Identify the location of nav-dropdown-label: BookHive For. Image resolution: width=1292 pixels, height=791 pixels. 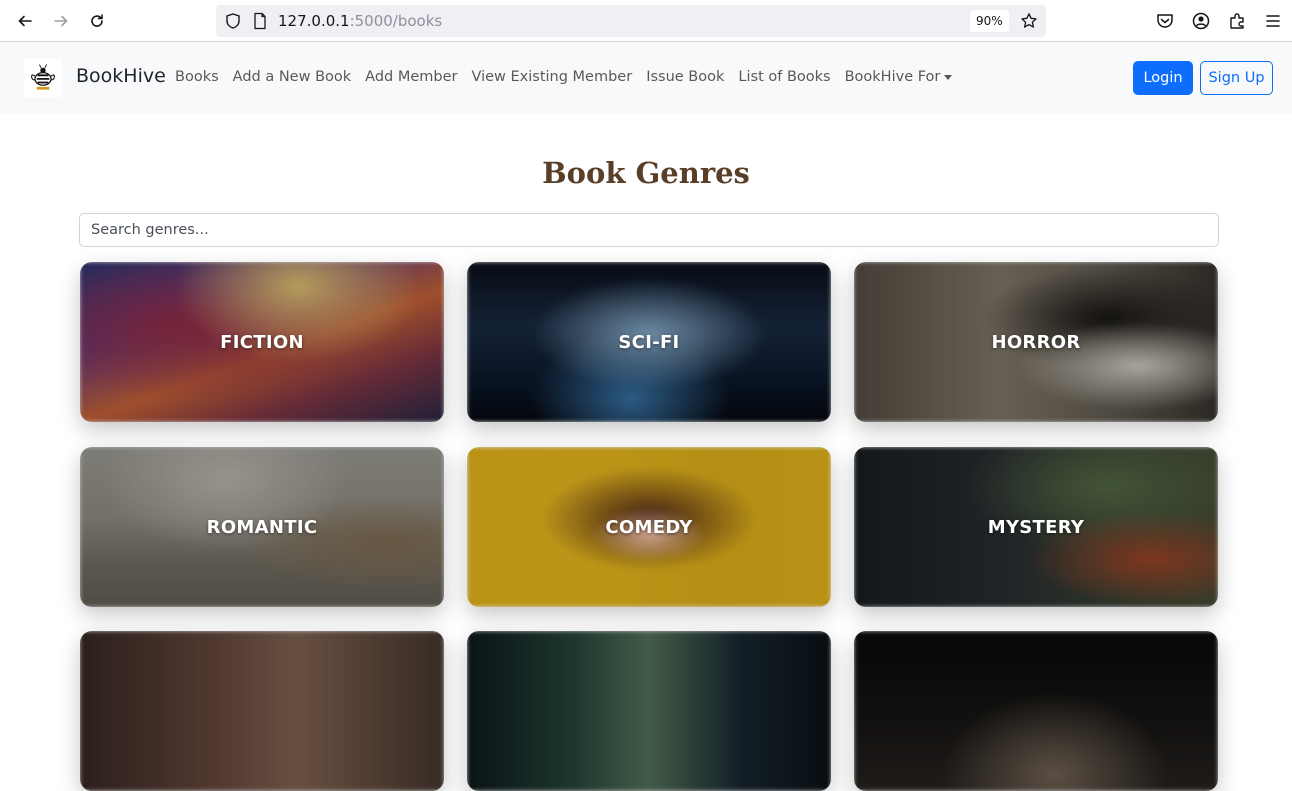
(892, 77).